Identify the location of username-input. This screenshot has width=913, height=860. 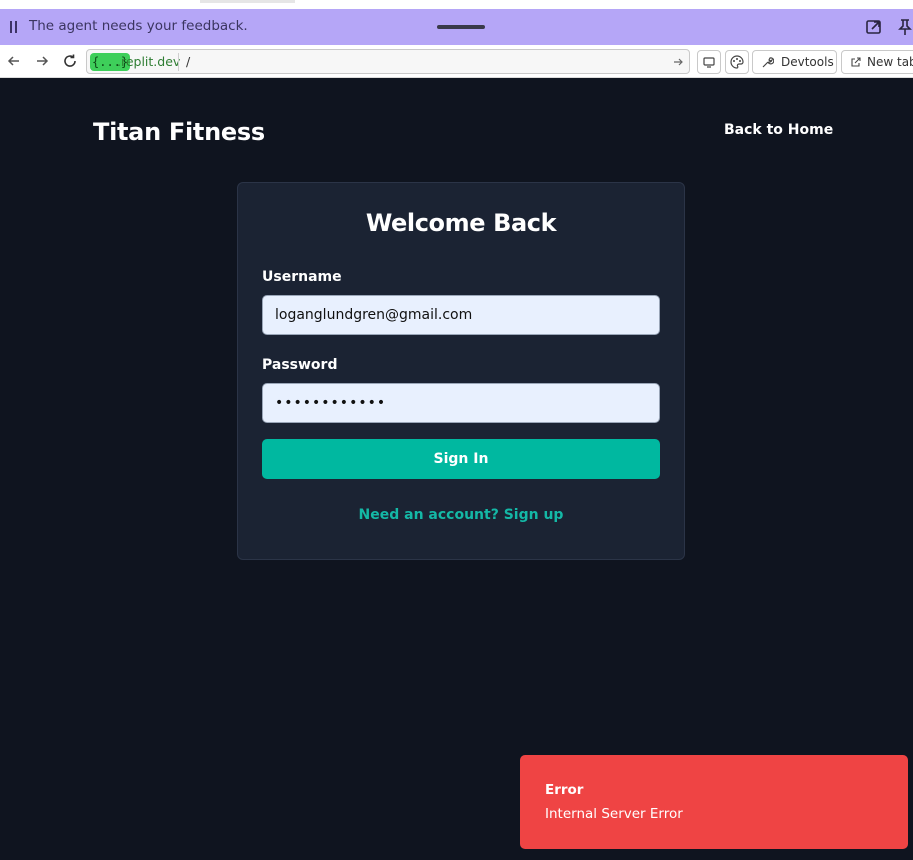
(461, 315).